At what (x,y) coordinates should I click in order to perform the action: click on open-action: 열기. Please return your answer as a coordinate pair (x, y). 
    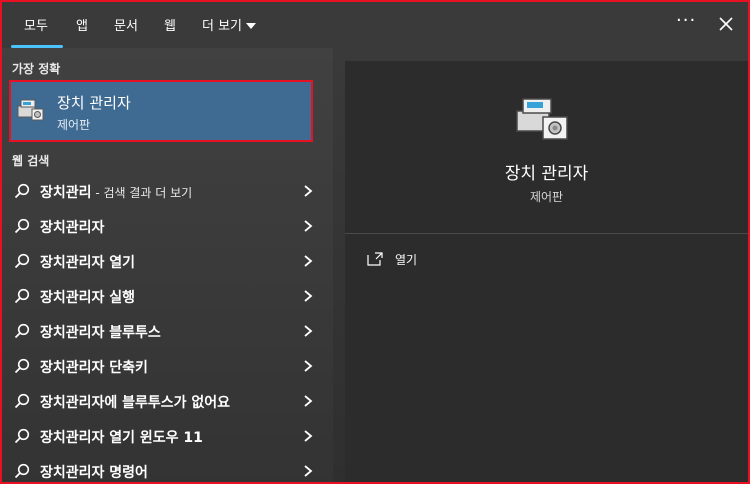
    Looking at the image, I should click on (427, 261).